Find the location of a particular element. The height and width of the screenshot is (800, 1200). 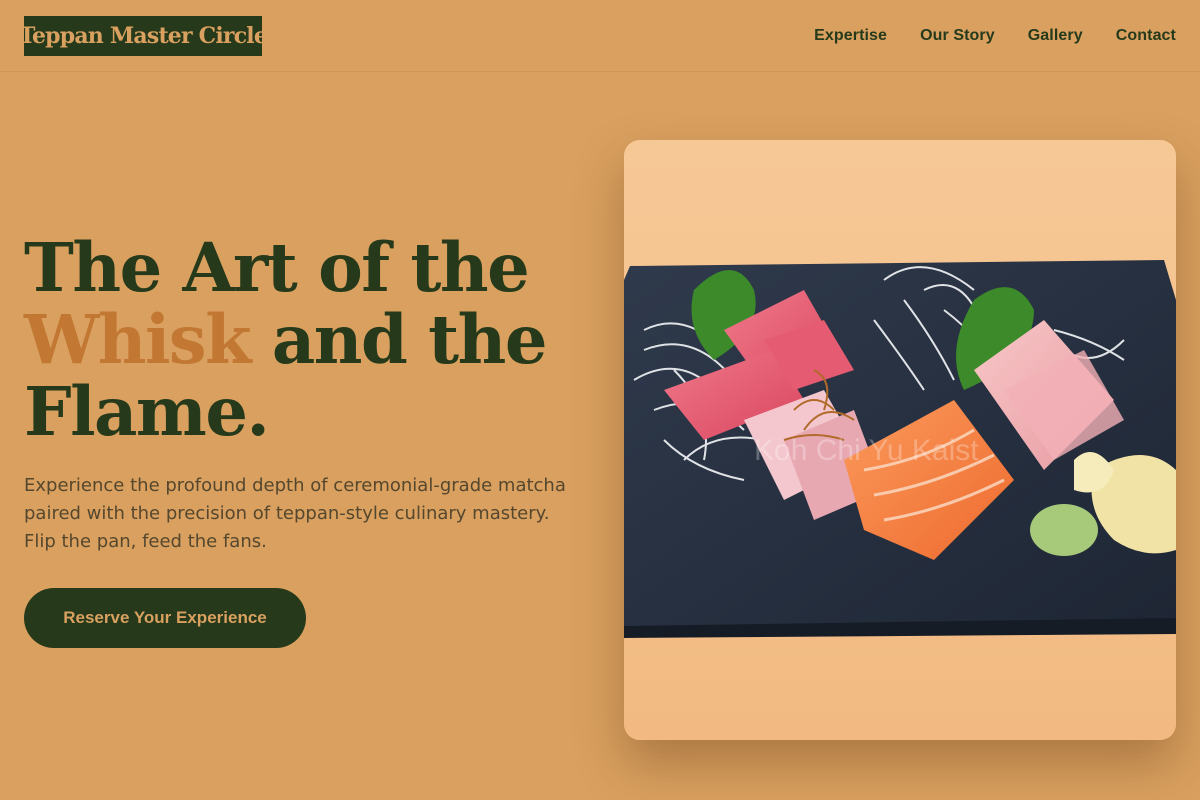

main-nav: Expertise Our Story Gallery Contact is located at coordinates (995, 36).